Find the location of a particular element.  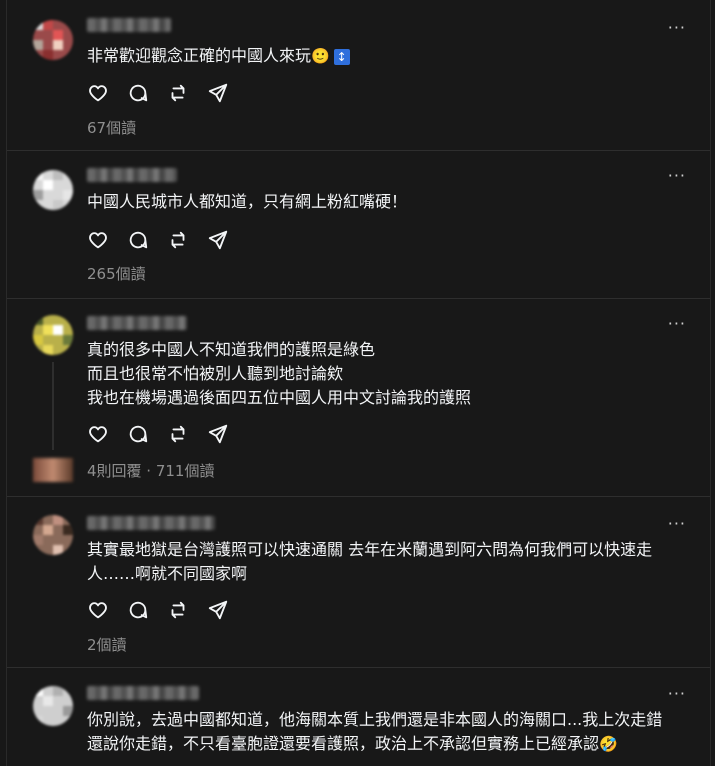

post-stats: 2個讀 is located at coordinates (107, 644).